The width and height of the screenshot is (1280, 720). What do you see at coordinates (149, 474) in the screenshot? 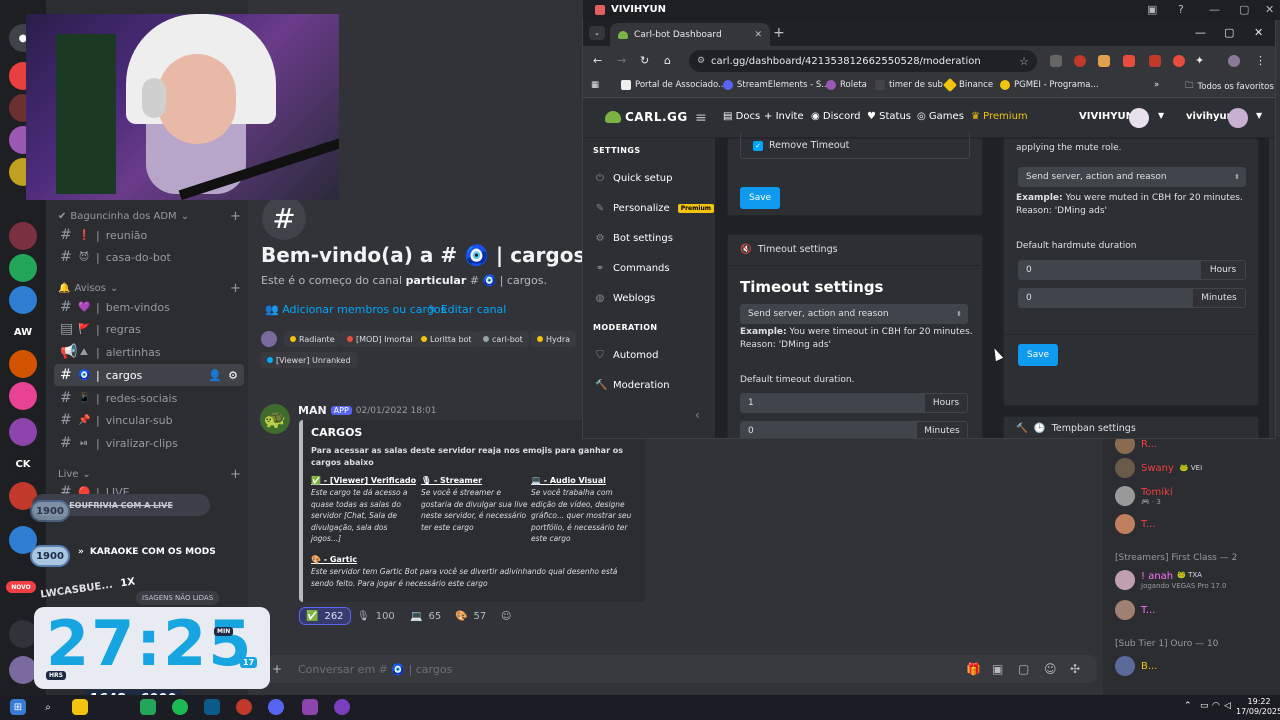
I see `category-live: Live ⌄ +` at bounding box center [149, 474].